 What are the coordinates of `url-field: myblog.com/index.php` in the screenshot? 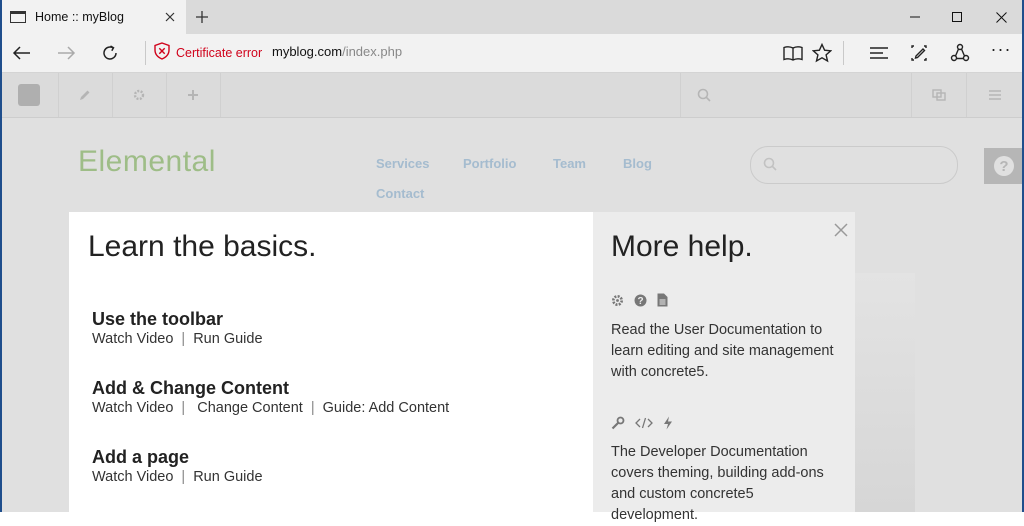 It's located at (337, 51).